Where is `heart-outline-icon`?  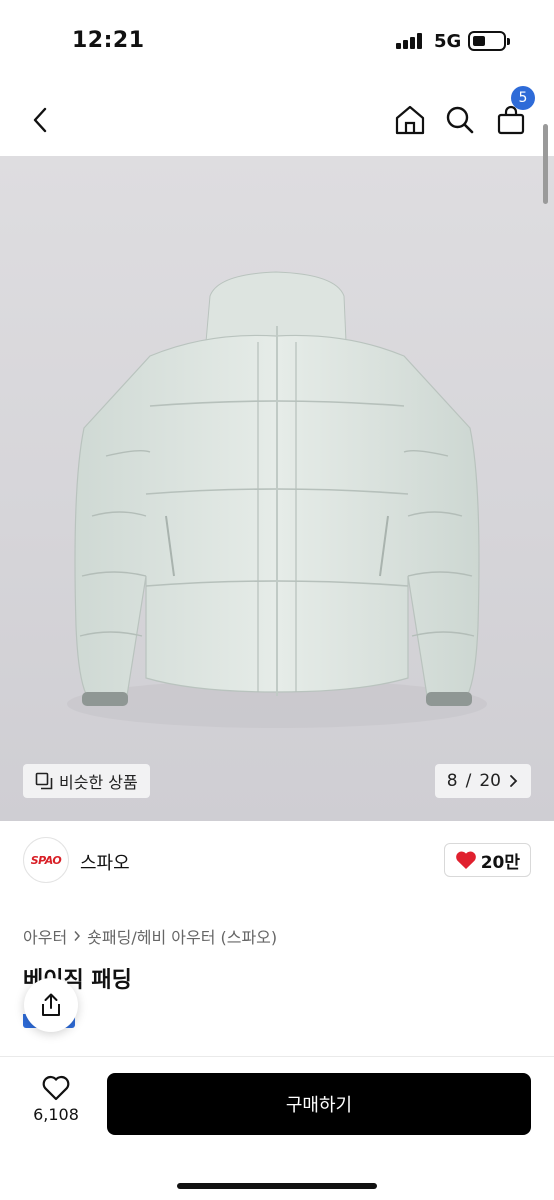
heart-outline-icon is located at coordinates (56, 1088).